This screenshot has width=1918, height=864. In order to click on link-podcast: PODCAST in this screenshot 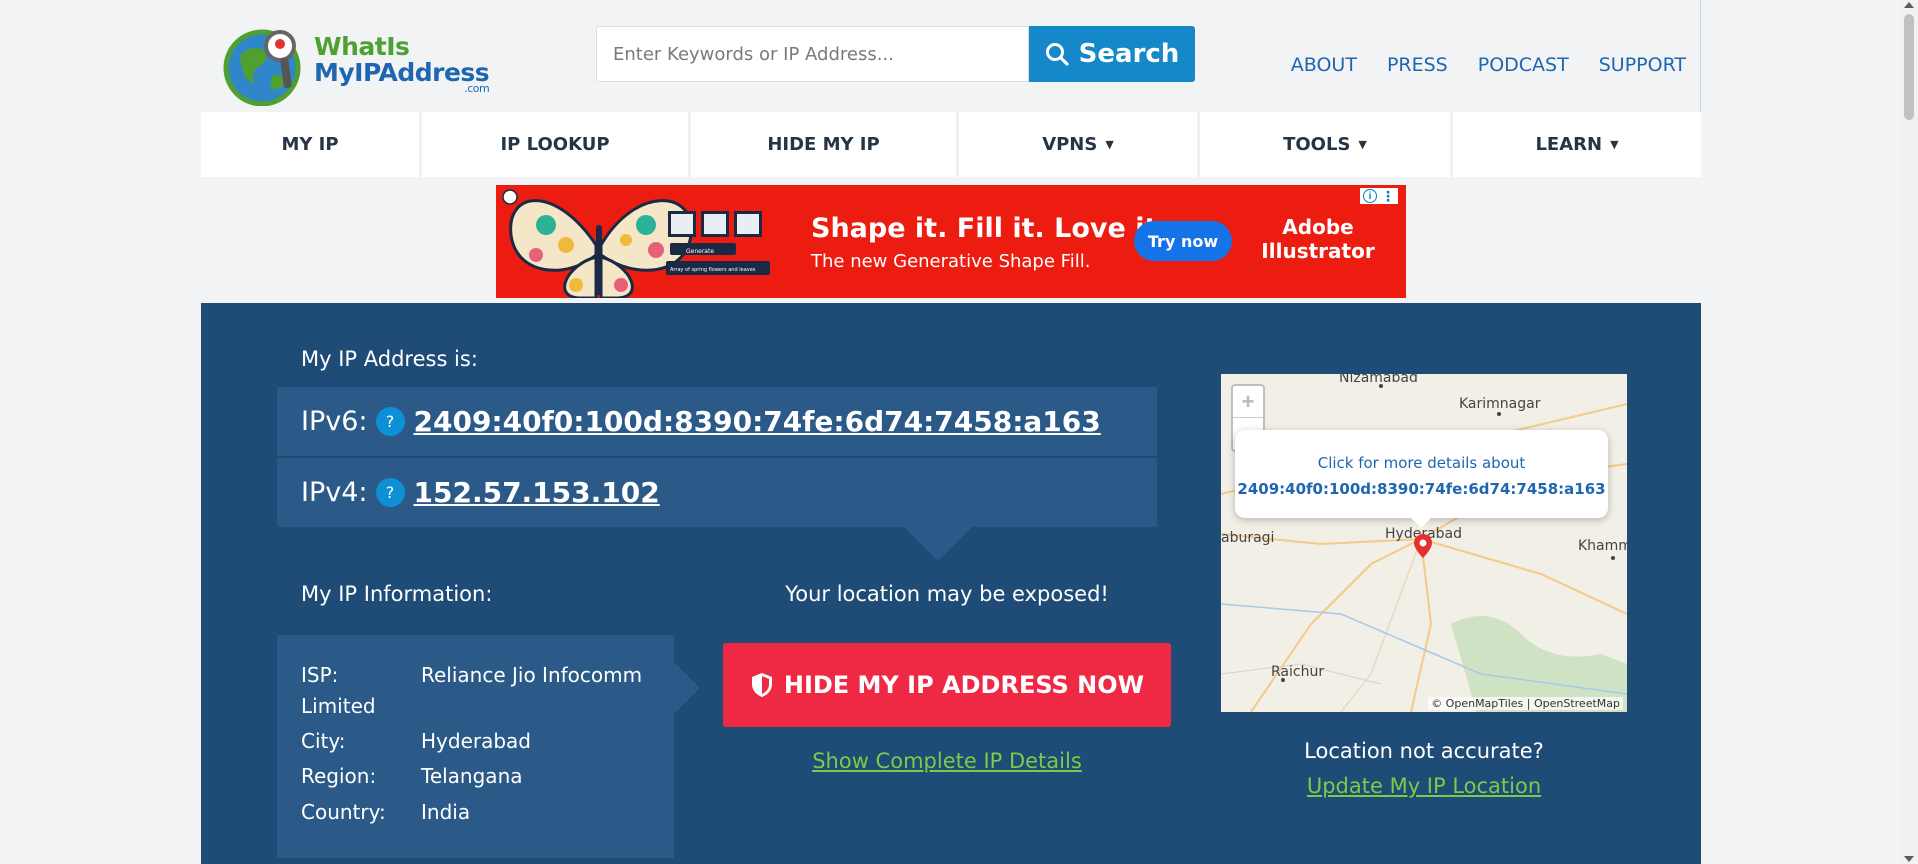, I will do `click(1523, 65)`.